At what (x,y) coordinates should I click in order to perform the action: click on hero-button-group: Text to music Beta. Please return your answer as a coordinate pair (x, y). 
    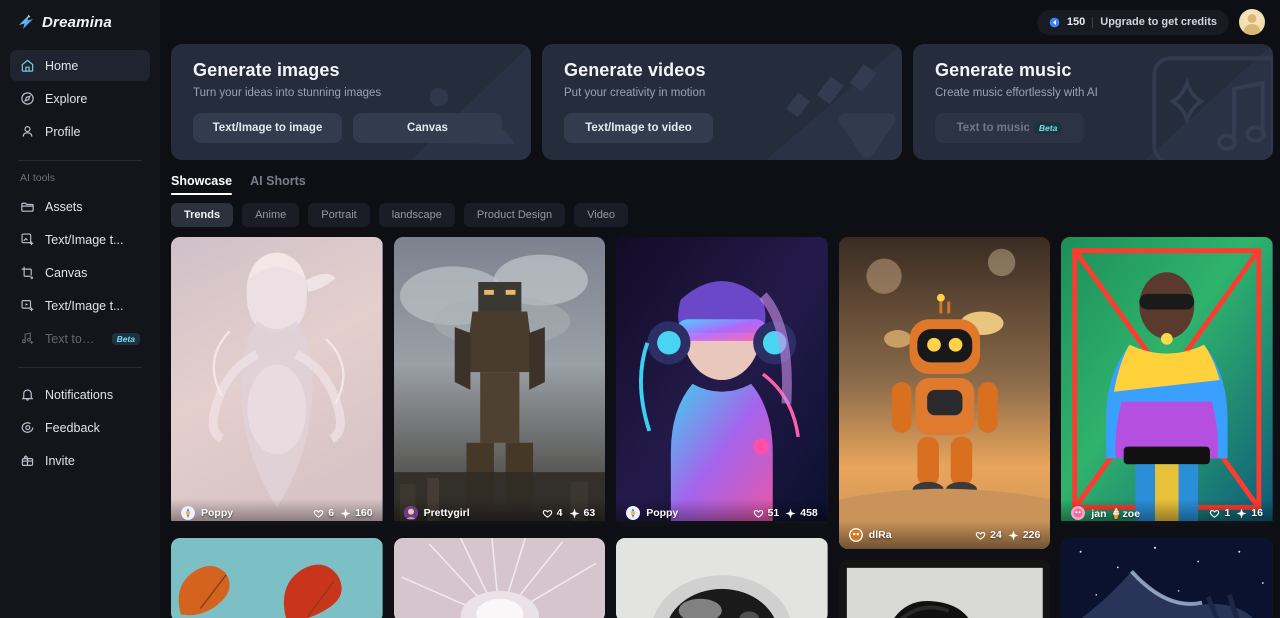
    Looking at the image, I should click on (1104, 128).